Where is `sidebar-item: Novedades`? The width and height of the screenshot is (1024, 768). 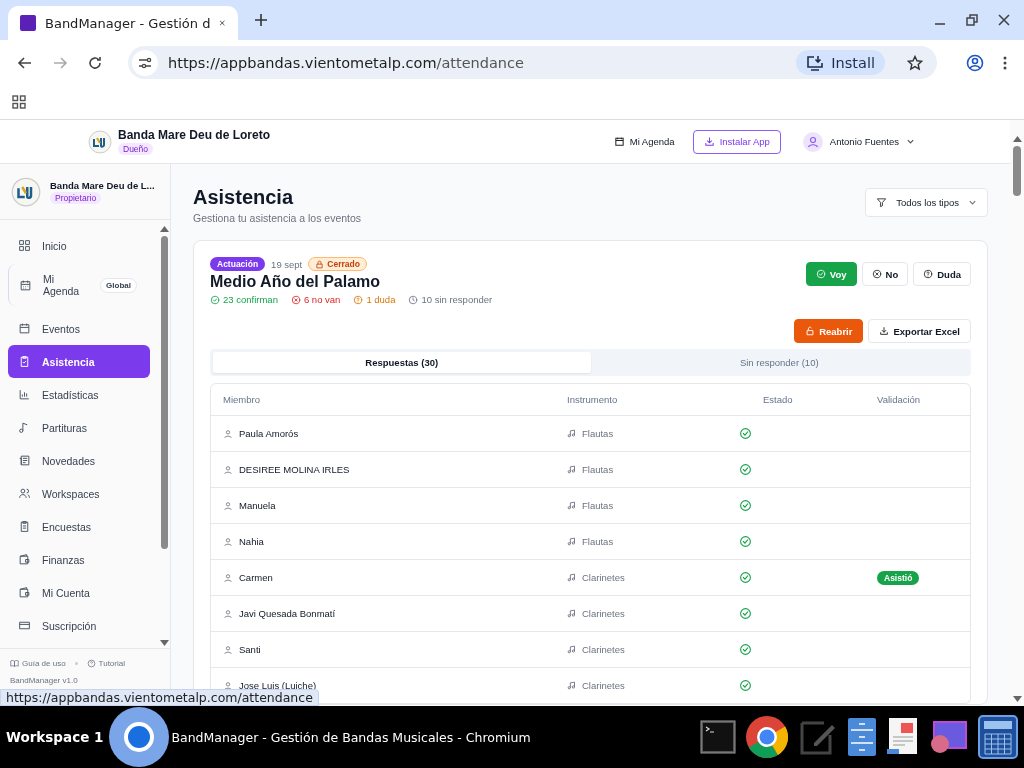
sidebar-item: Novedades is located at coordinates (79, 460).